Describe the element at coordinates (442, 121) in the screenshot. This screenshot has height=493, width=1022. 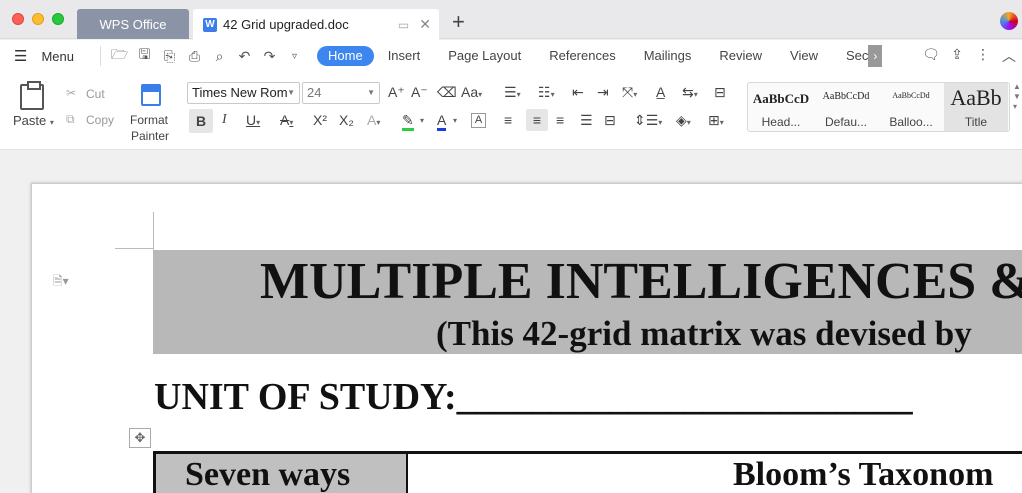
I see `font-color-icon: A` at that location.